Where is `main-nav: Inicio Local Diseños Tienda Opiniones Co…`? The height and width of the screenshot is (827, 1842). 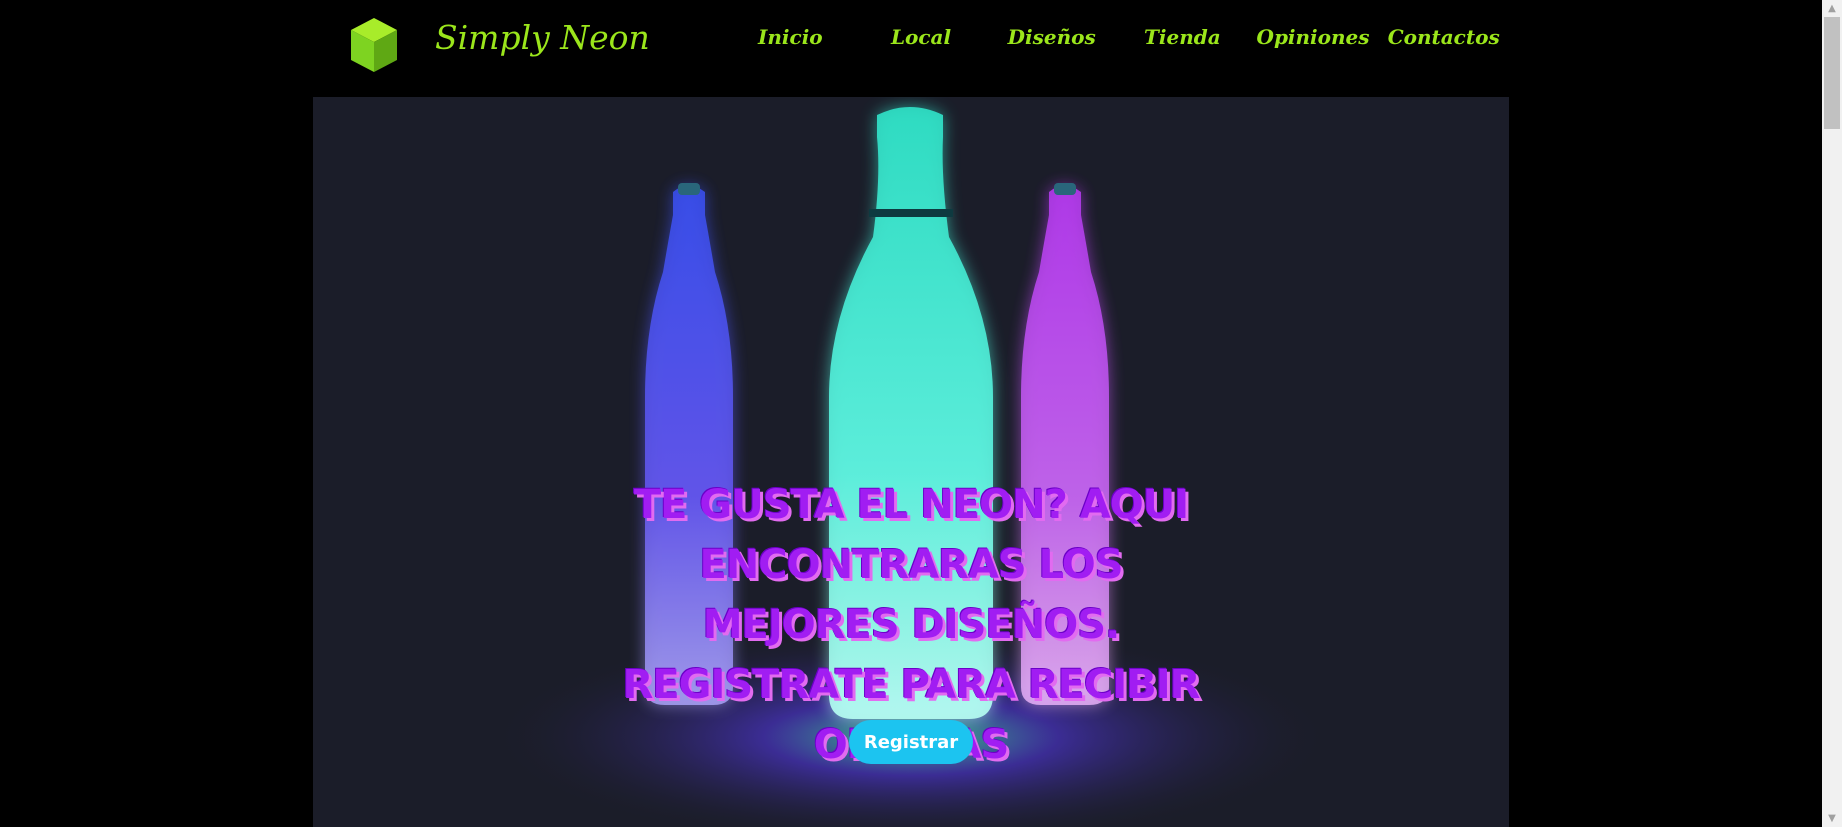
main-nav: Inicio Local Diseños Tienda Opiniones Co… is located at coordinates (1117, 42).